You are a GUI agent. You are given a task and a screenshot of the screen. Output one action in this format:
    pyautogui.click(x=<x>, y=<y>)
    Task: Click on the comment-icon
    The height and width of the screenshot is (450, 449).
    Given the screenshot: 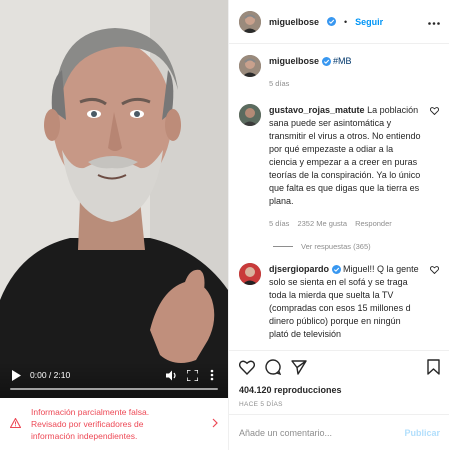 What is the action you would take?
    pyautogui.click(x=273, y=368)
    